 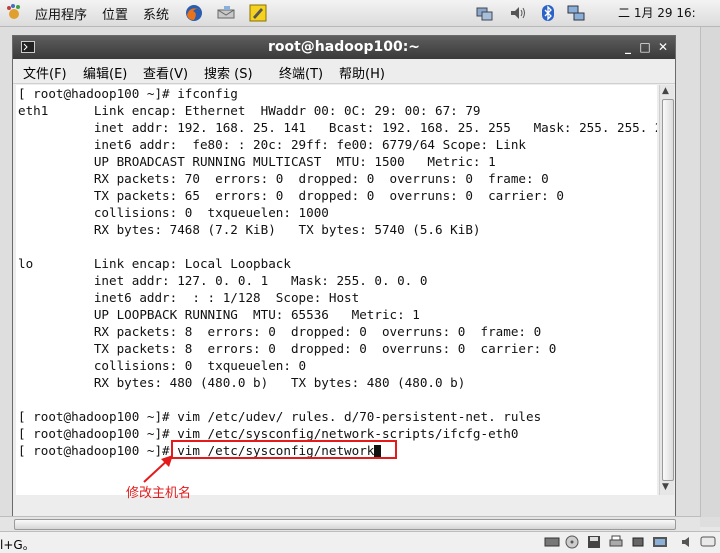 I want to click on menu-view: 查看(V), so click(x=165, y=72).